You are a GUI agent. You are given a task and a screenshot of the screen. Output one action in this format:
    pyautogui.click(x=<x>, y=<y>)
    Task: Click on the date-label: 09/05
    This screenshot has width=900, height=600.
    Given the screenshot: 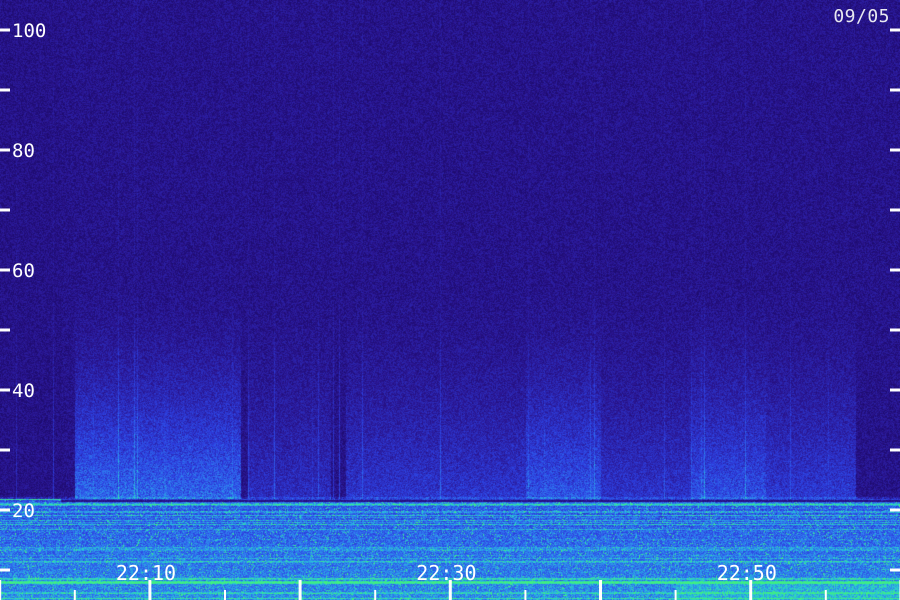 What is the action you would take?
    pyautogui.click(x=861, y=16)
    